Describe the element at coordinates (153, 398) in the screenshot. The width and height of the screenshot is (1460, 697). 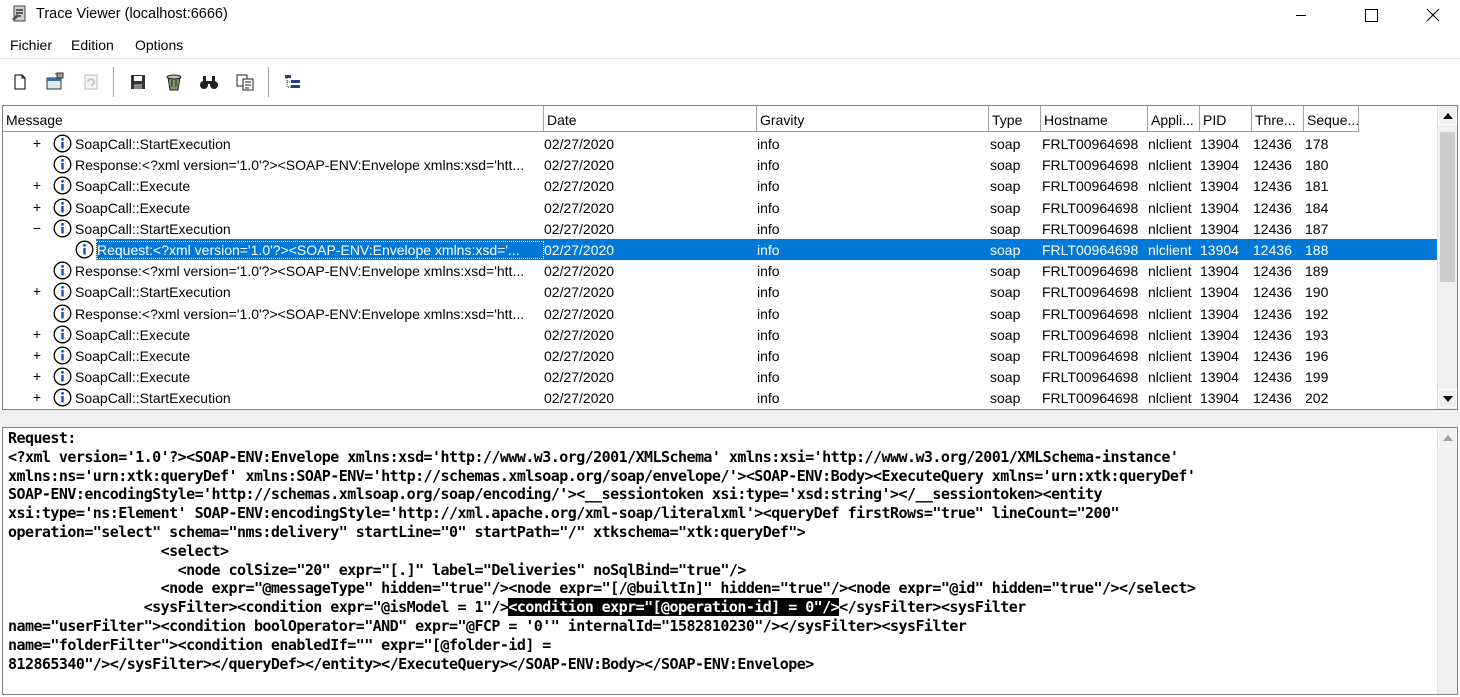
I see `cell-message: SoapCall::StartExecution` at that location.